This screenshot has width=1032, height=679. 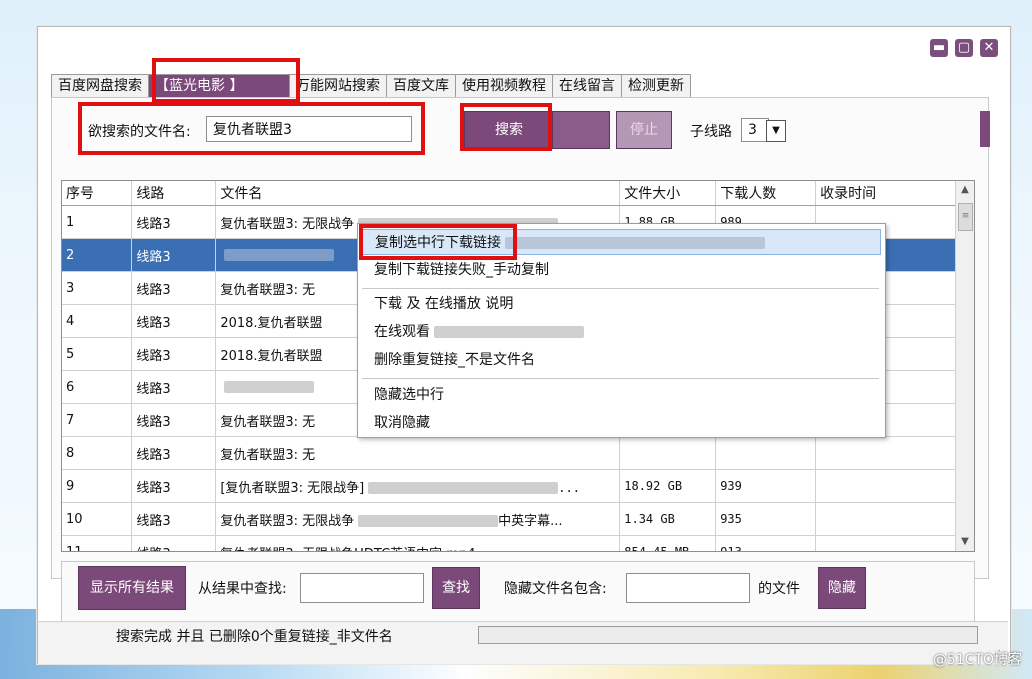 I want to click on col-header-route: 线路, so click(x=174, y=193).